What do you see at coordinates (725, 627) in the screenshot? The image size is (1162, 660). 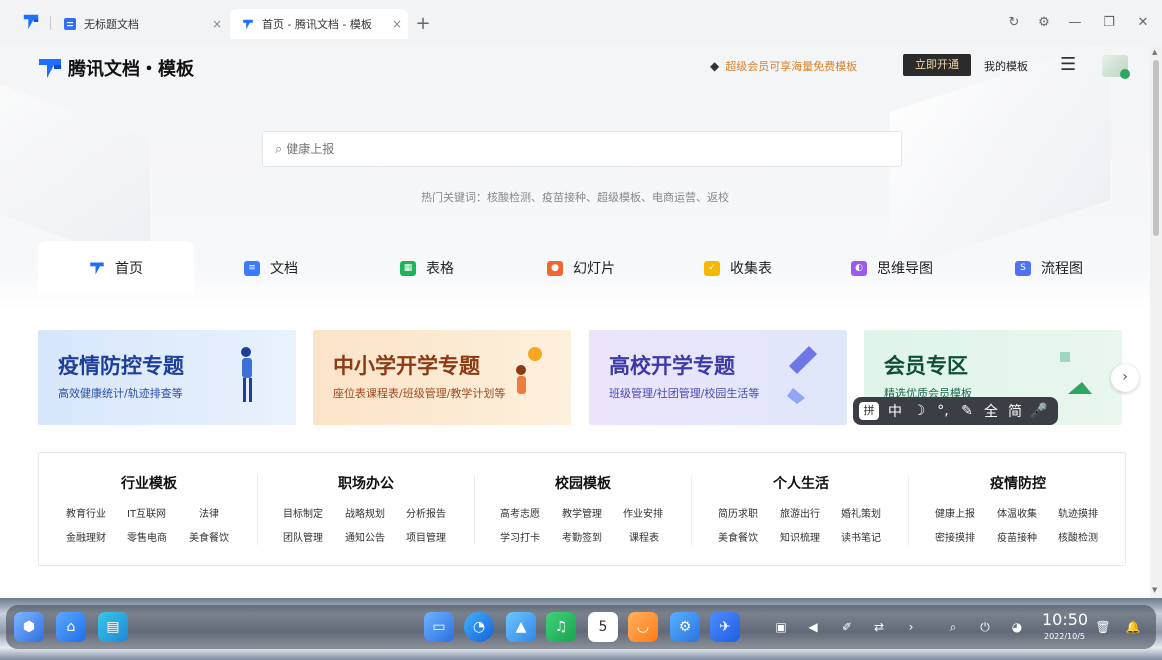 I see `tencent-docs-app-icon: ✈` at bounding box center [725, 627].